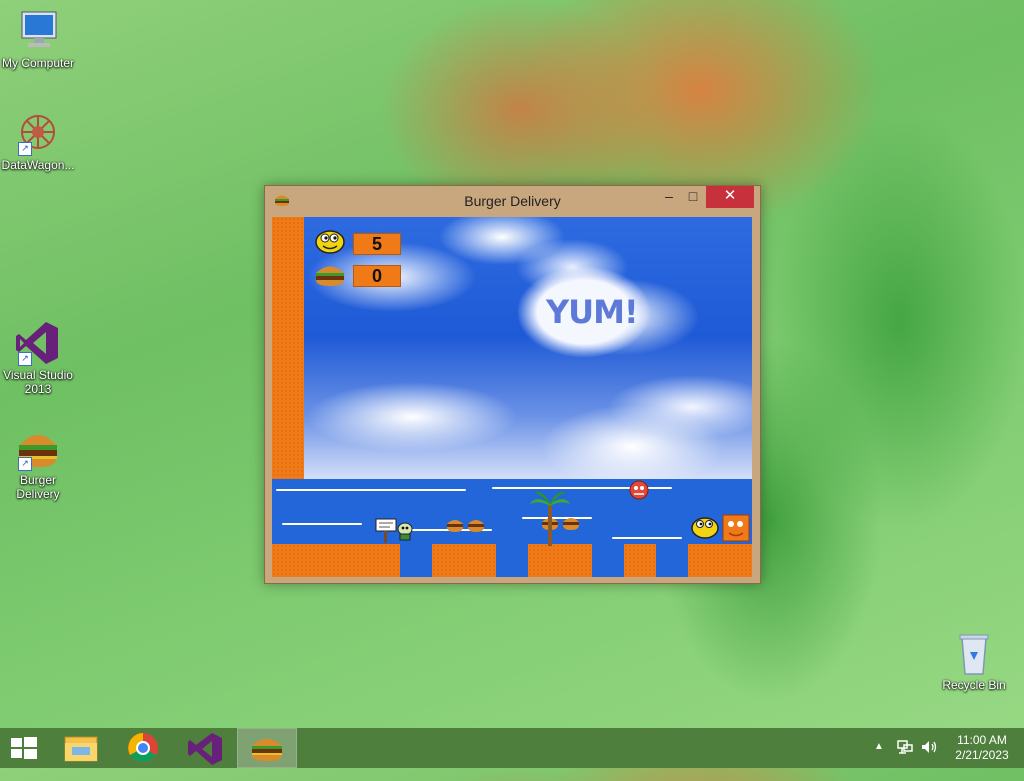  I want to click on show-hidden-icons-chevron-icon: ▲, so click(879, 761).